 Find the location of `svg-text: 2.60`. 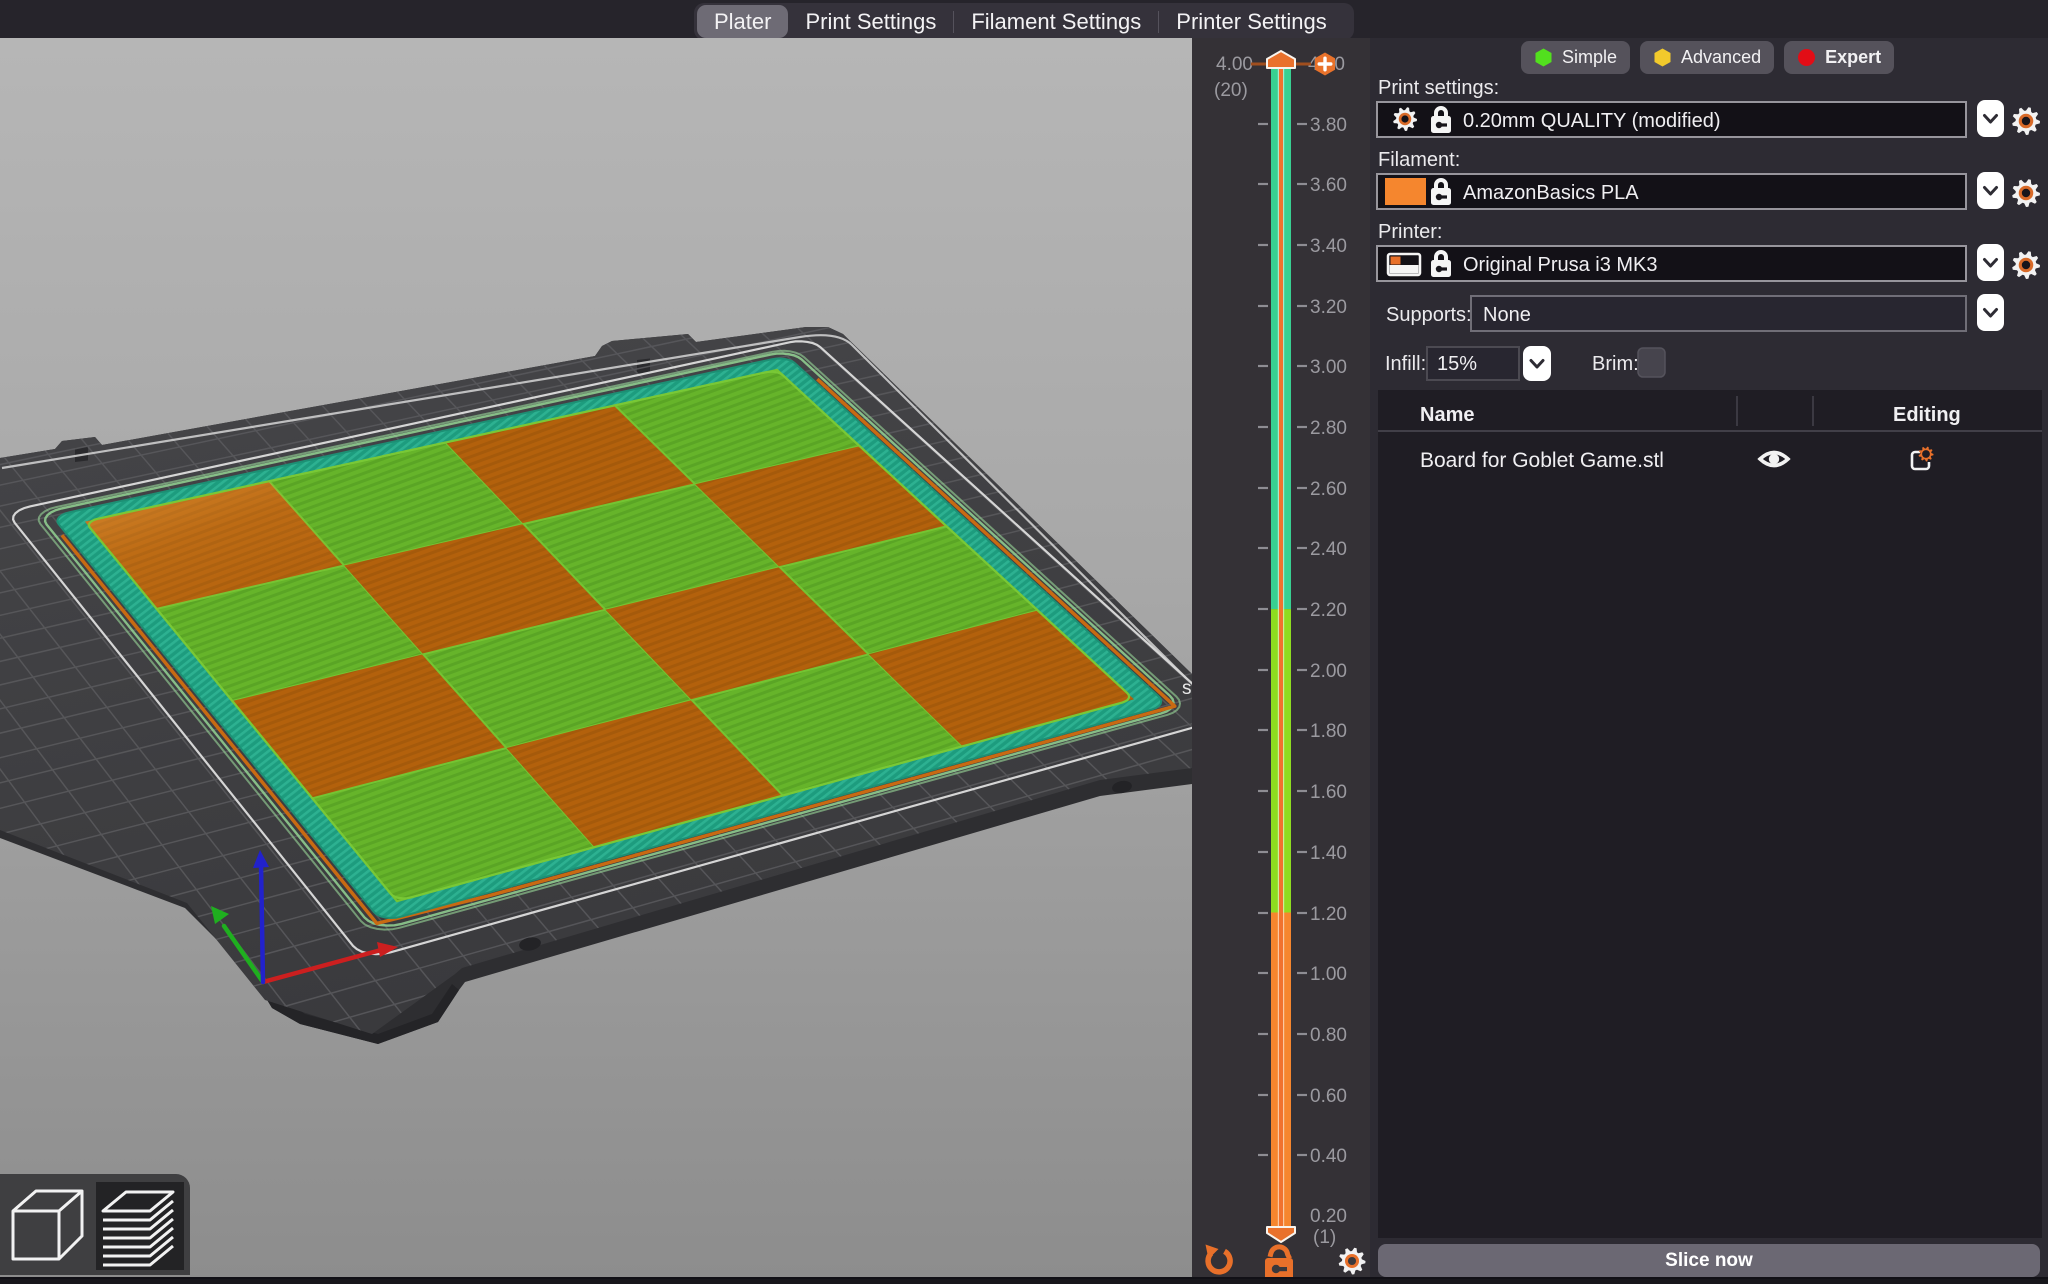

svg-text: 2.60 is located at coordinates (1328, 489).